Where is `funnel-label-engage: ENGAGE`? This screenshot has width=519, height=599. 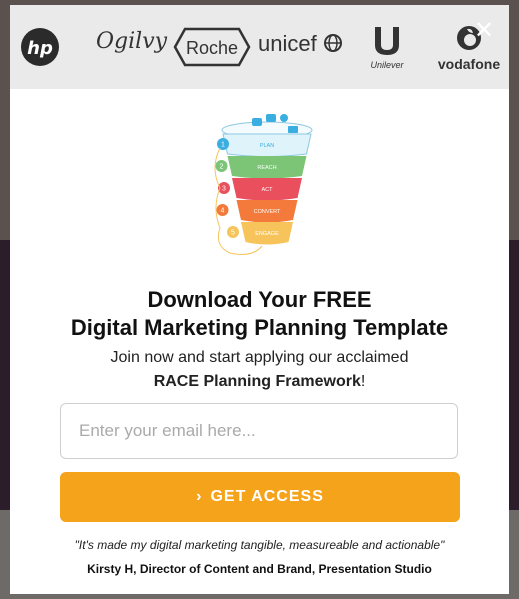 funnel-label-engage: ENGAGE is located at coordinates (267, 234).